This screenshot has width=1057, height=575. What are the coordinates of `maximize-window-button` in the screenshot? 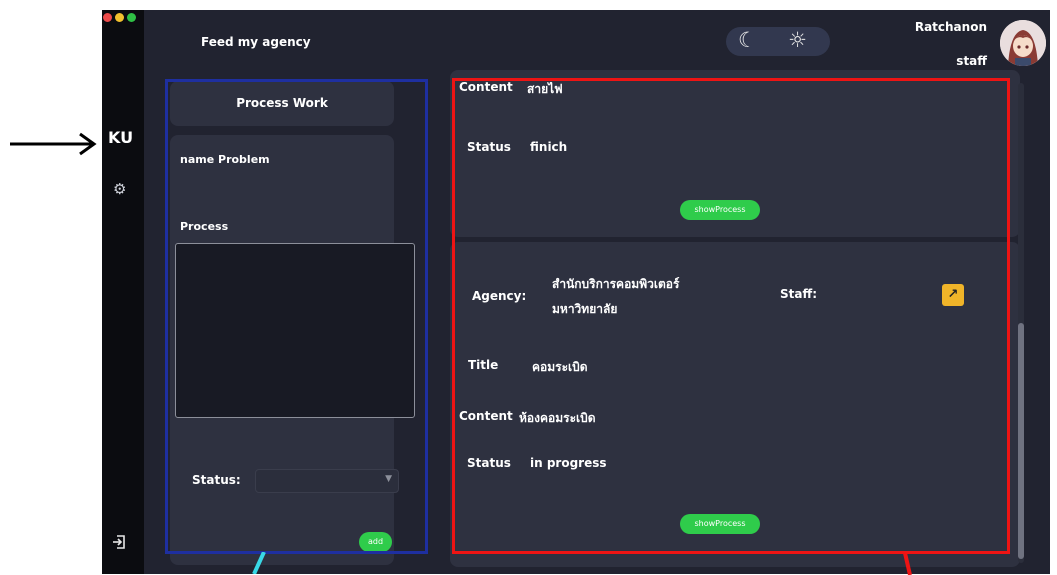 It's located at (131, 17).